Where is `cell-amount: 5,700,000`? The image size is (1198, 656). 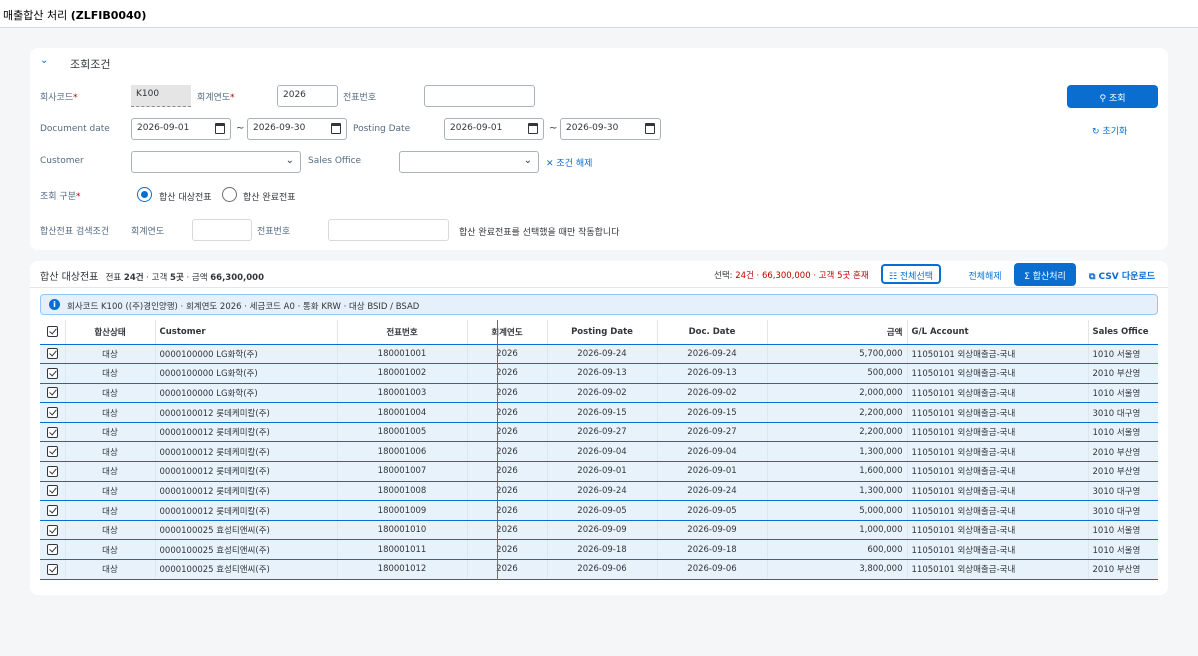
cell-amount: 5,700,000 is located at coordinates (837, 354).